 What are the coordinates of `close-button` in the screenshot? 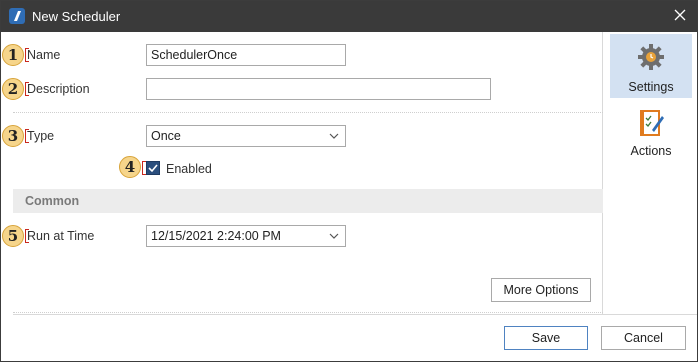 It's located at (680, 16).